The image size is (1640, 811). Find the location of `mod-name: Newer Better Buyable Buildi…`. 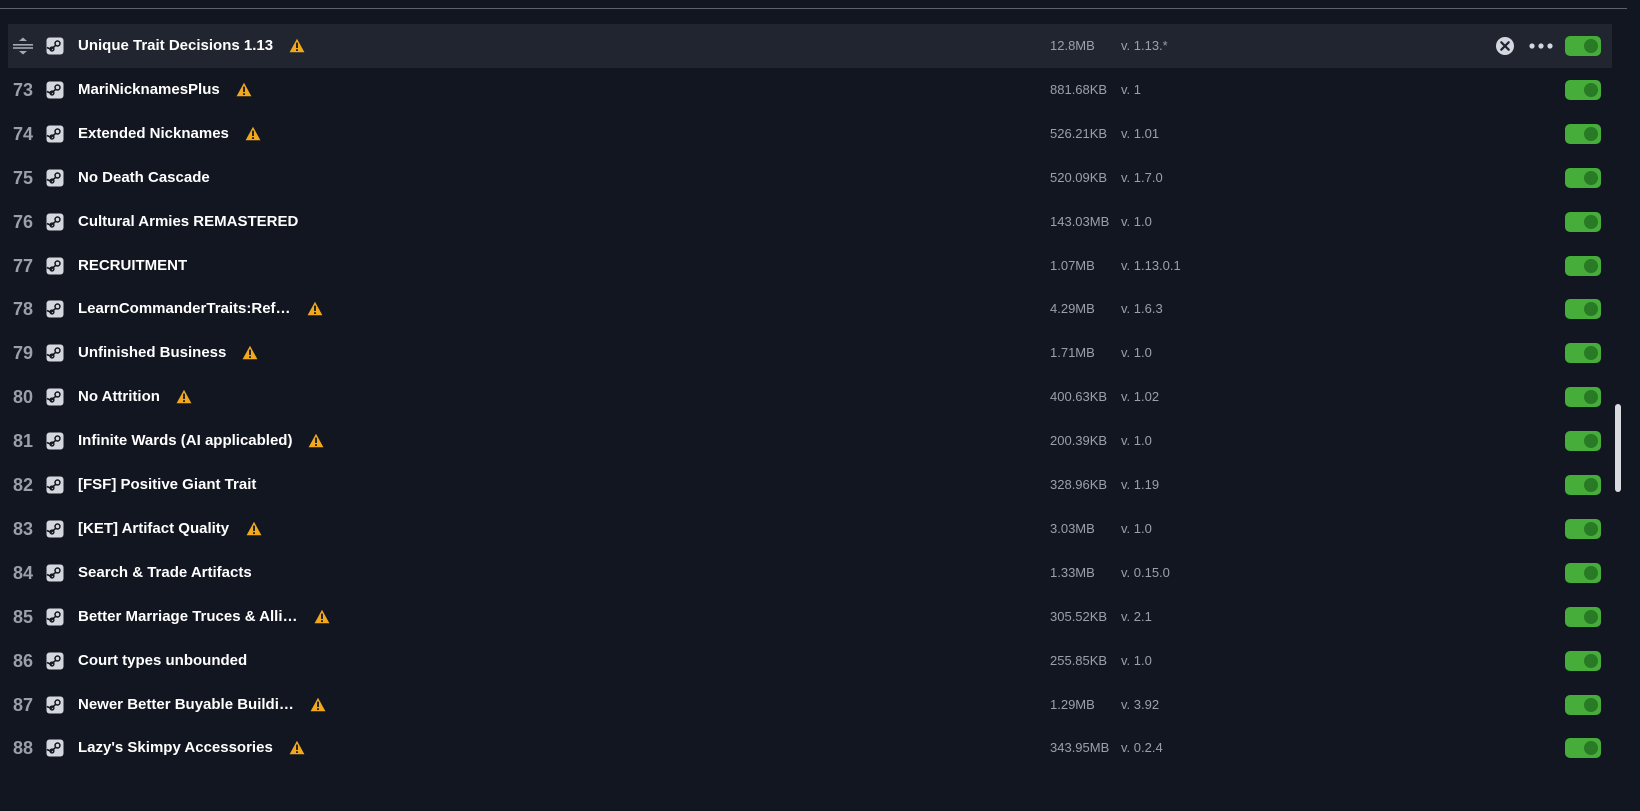

mod-name: Newer Better Buyable Buildi… is located at coordinates (186, 704).